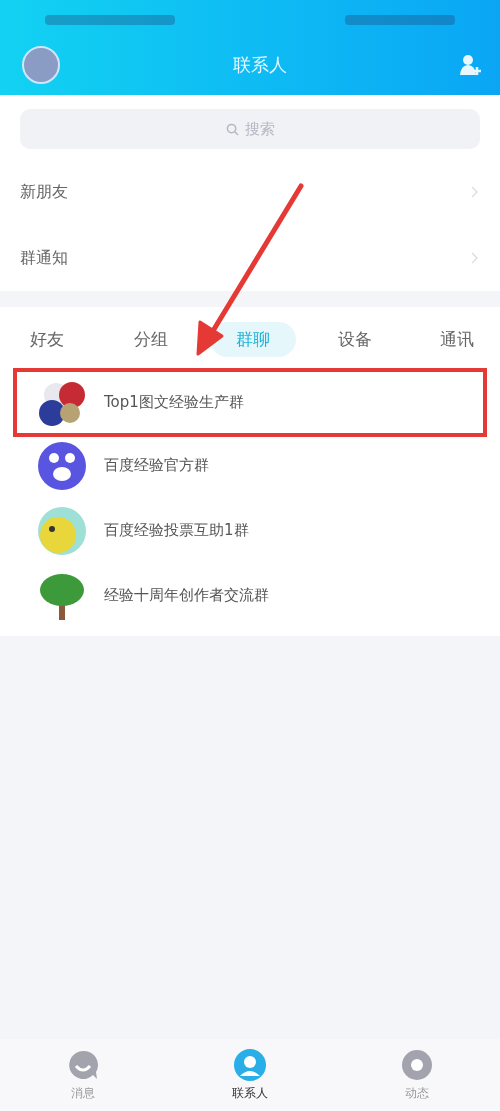  What do you see at coordinates (259, 129) in the screenshot?
I see `search-placeholder: 搜索` at bounding box center [259, 129].